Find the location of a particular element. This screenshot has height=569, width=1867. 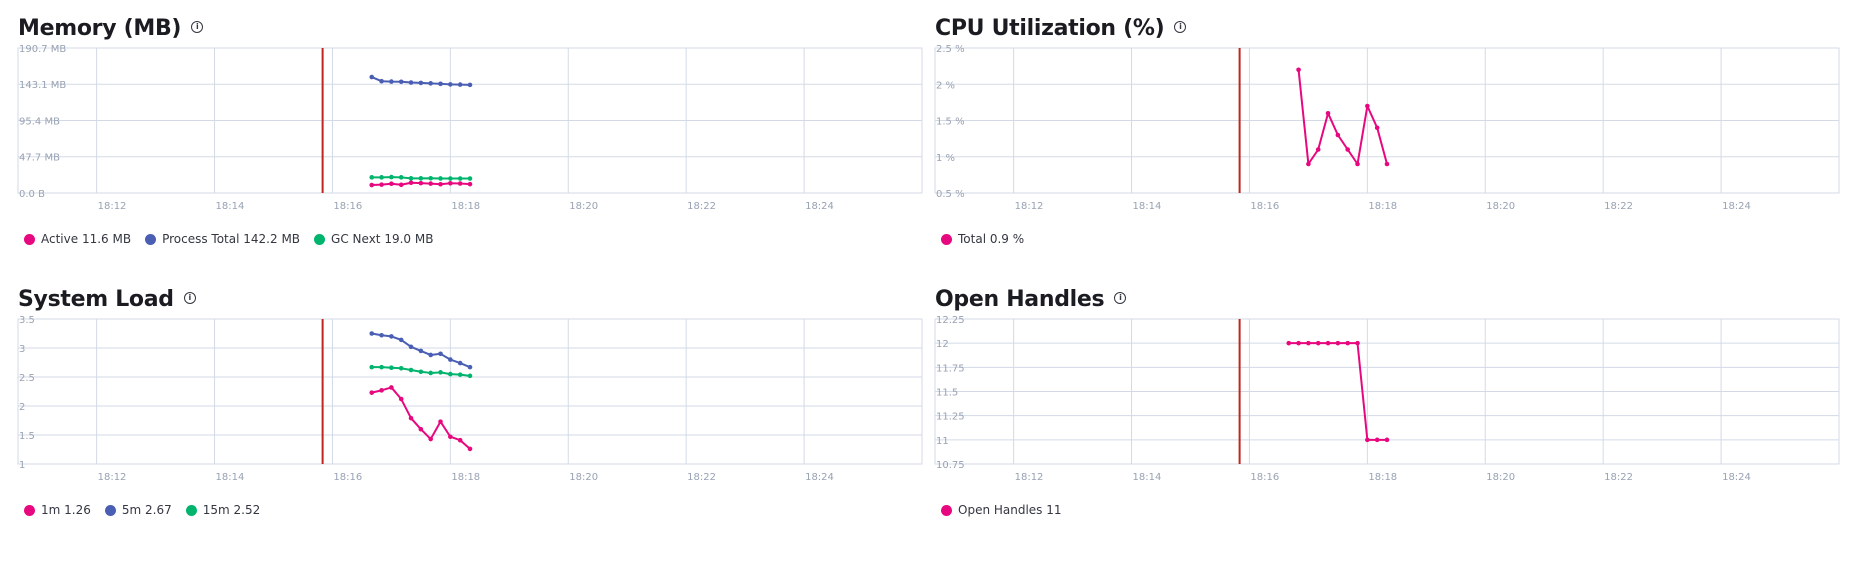

legend-item: 5m 2.67 is located at coordinates (138, 510).